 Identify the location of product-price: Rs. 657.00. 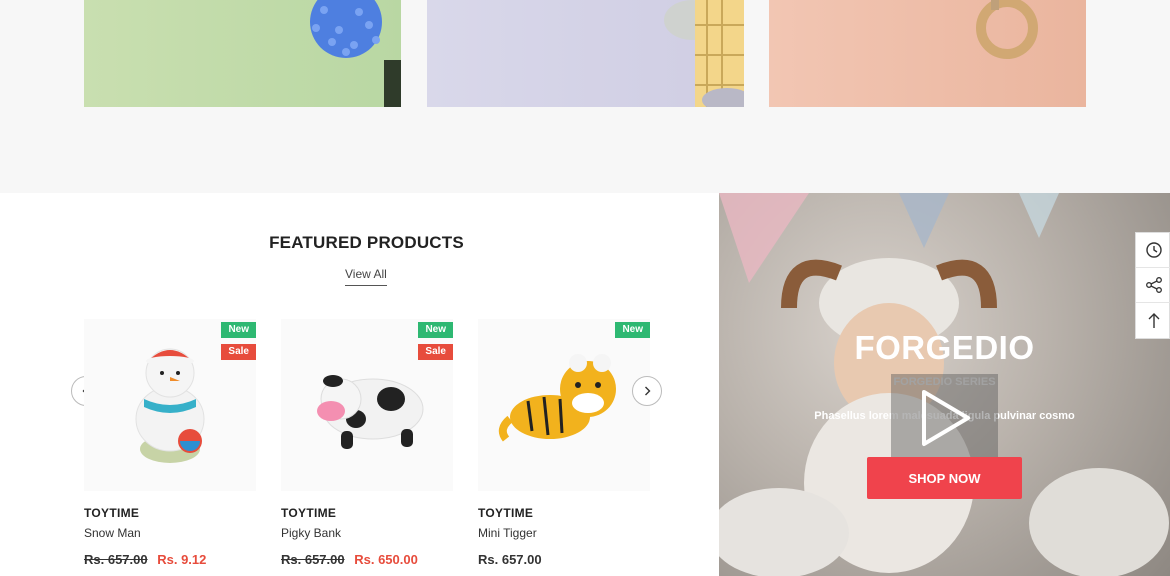
(564, 559).